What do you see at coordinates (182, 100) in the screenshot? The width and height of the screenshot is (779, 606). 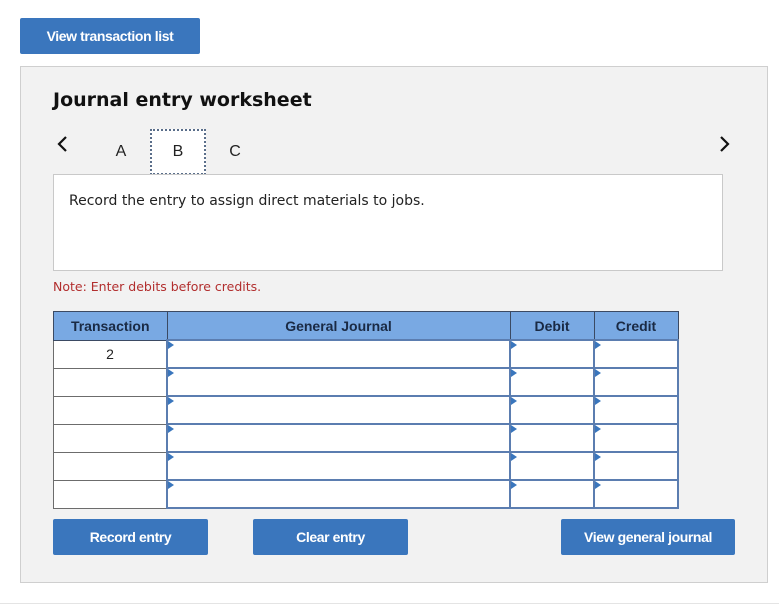 I see `worksheet-title: Journal entry worksheet` at bounding box center [182, 100].